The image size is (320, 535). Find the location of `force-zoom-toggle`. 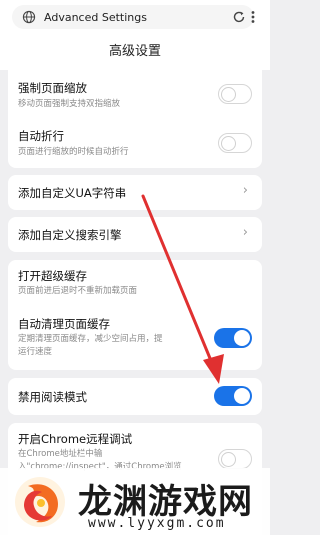

force-zoom-toggle is located at coordinates (235, 94).